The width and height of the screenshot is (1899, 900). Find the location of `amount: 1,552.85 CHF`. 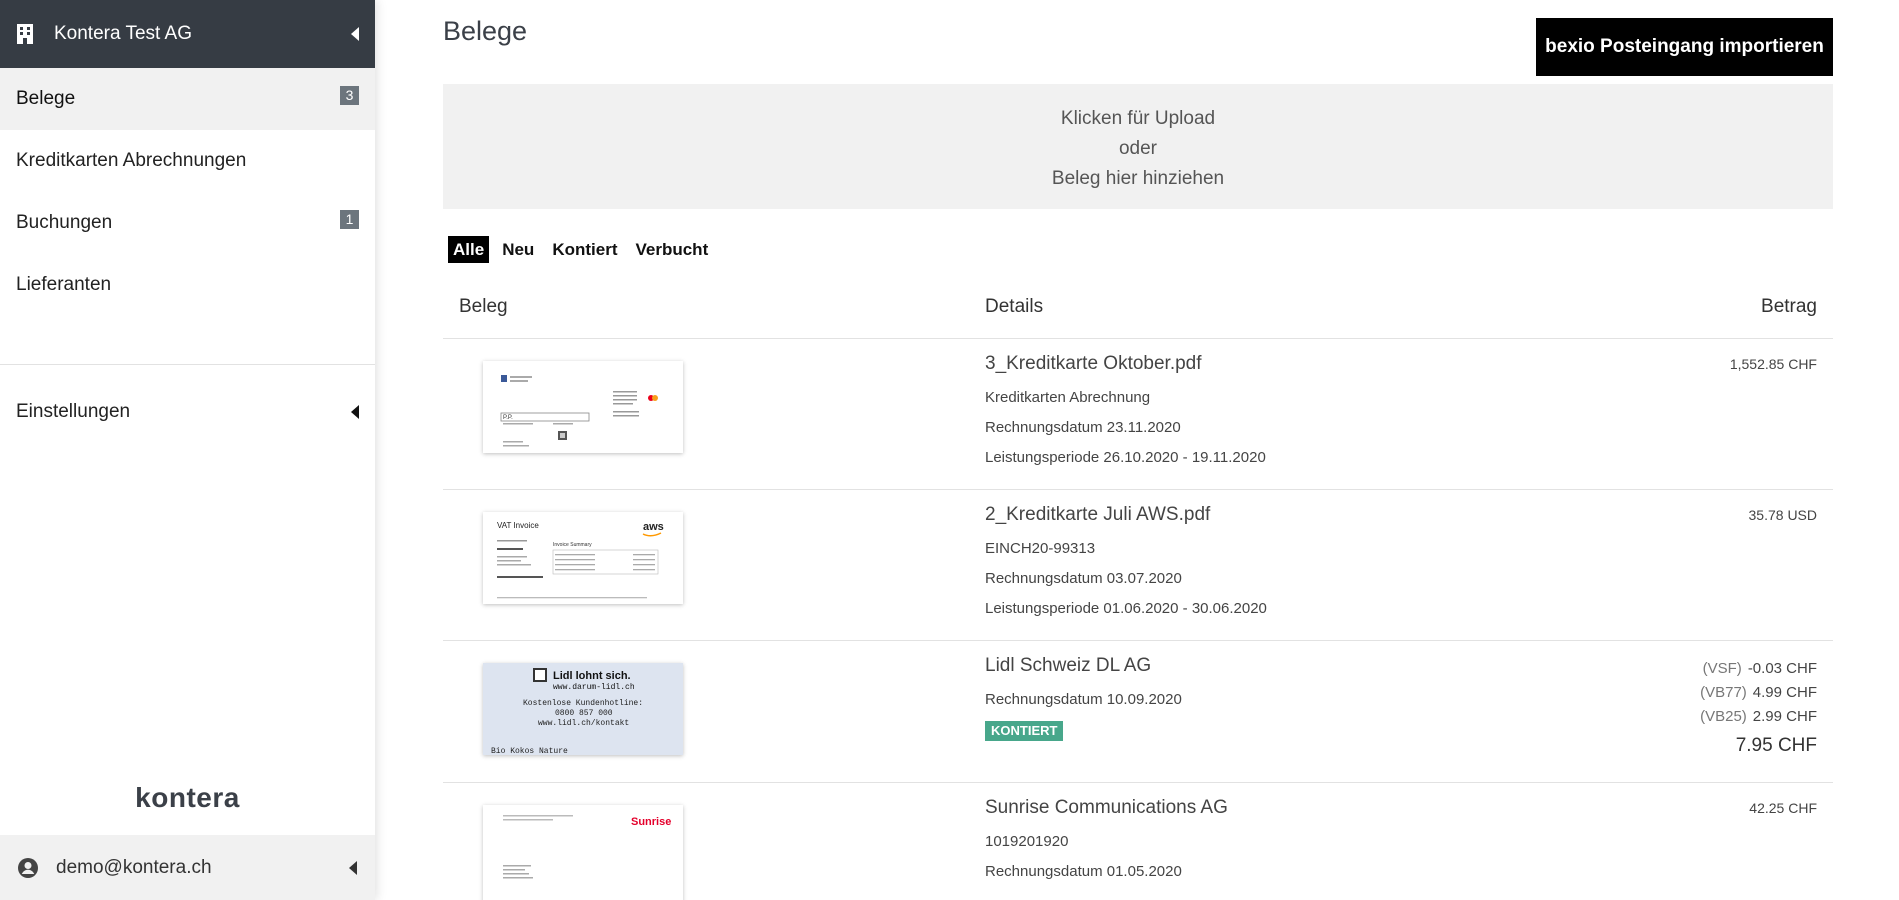

amount: 1,552.85 CHF is located at coordinates (1773, 364).